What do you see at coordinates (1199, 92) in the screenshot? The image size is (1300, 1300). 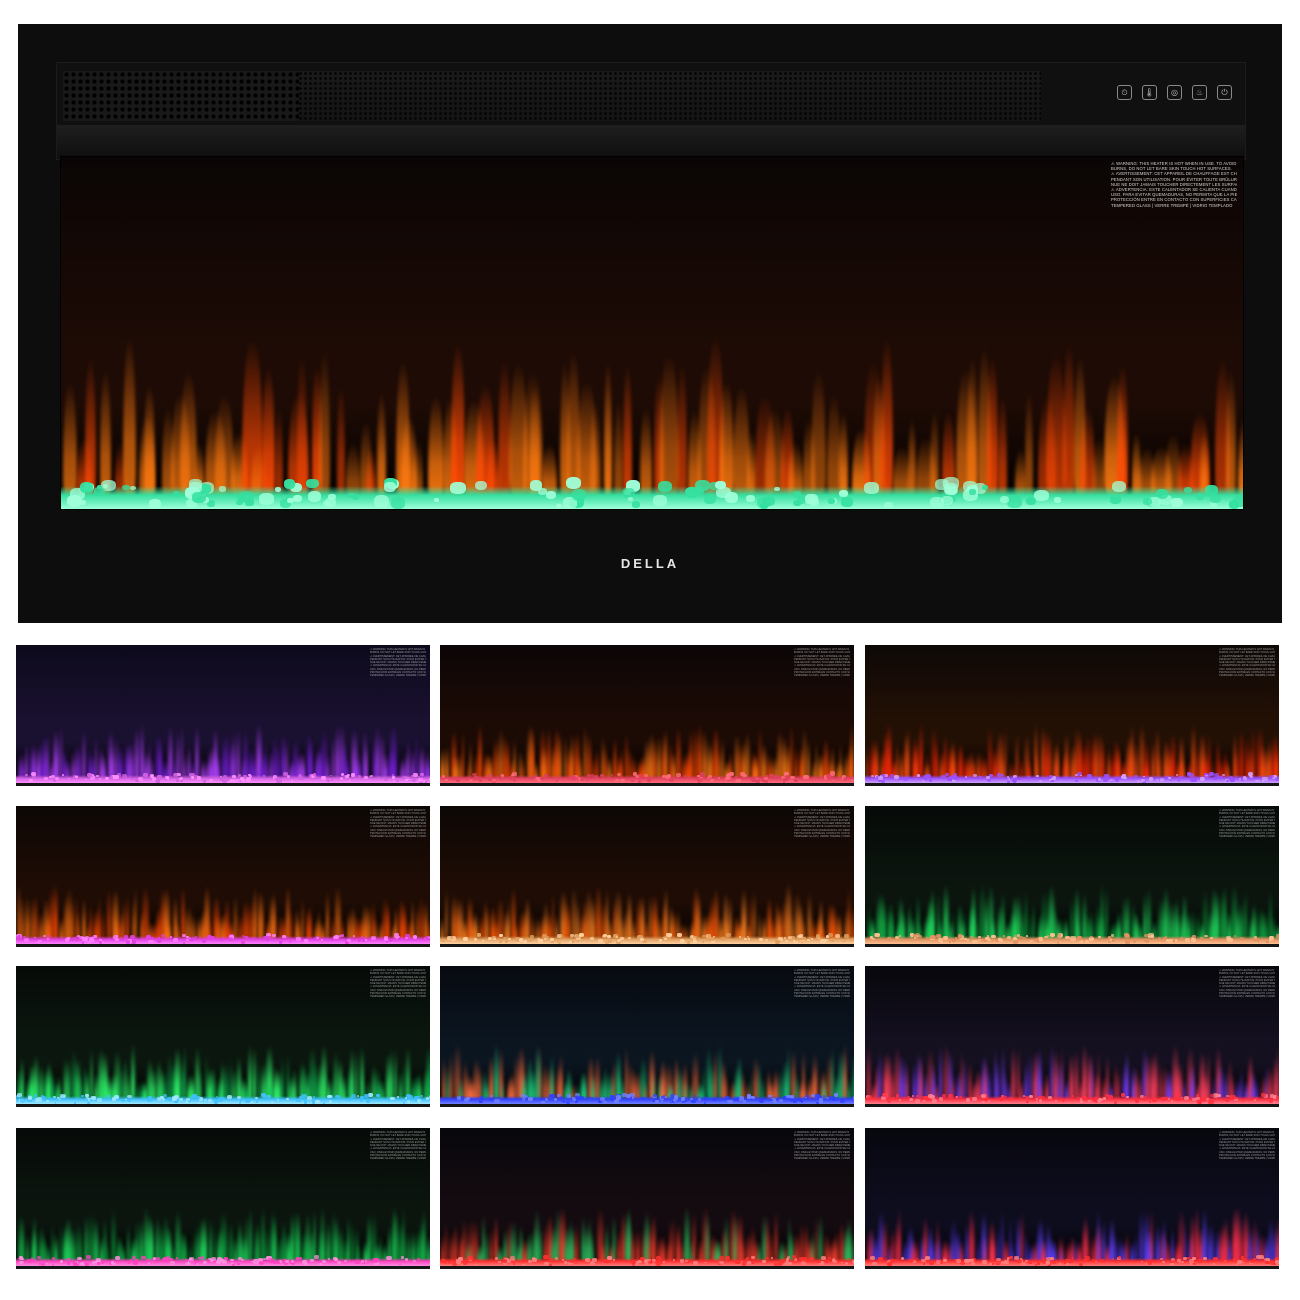 I see `heat-button: ♨` at bounding box center [1199, 92].